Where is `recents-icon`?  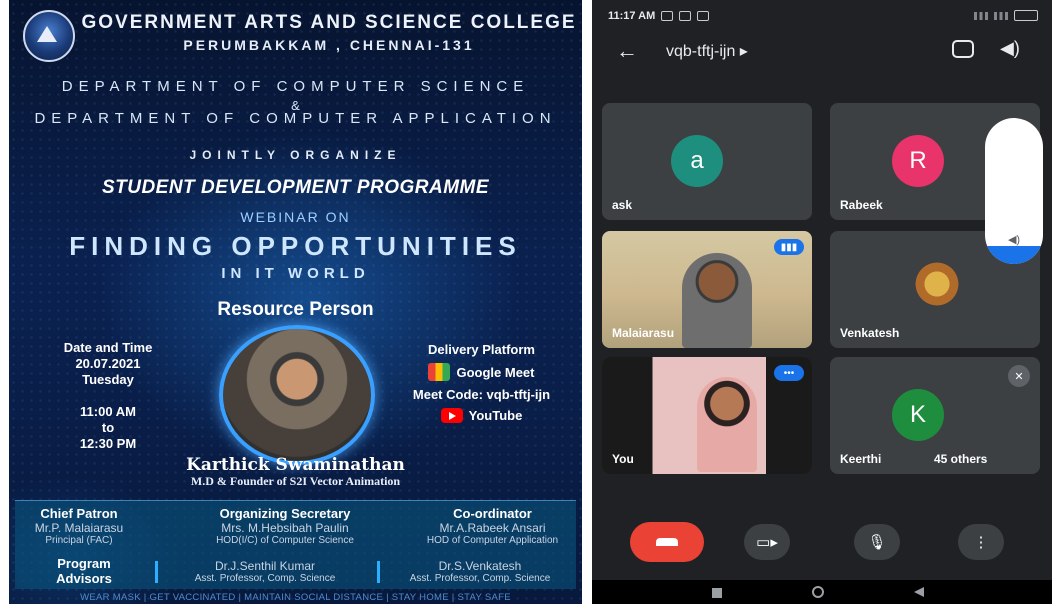 recents-icon is located at coordinates (717, 593).